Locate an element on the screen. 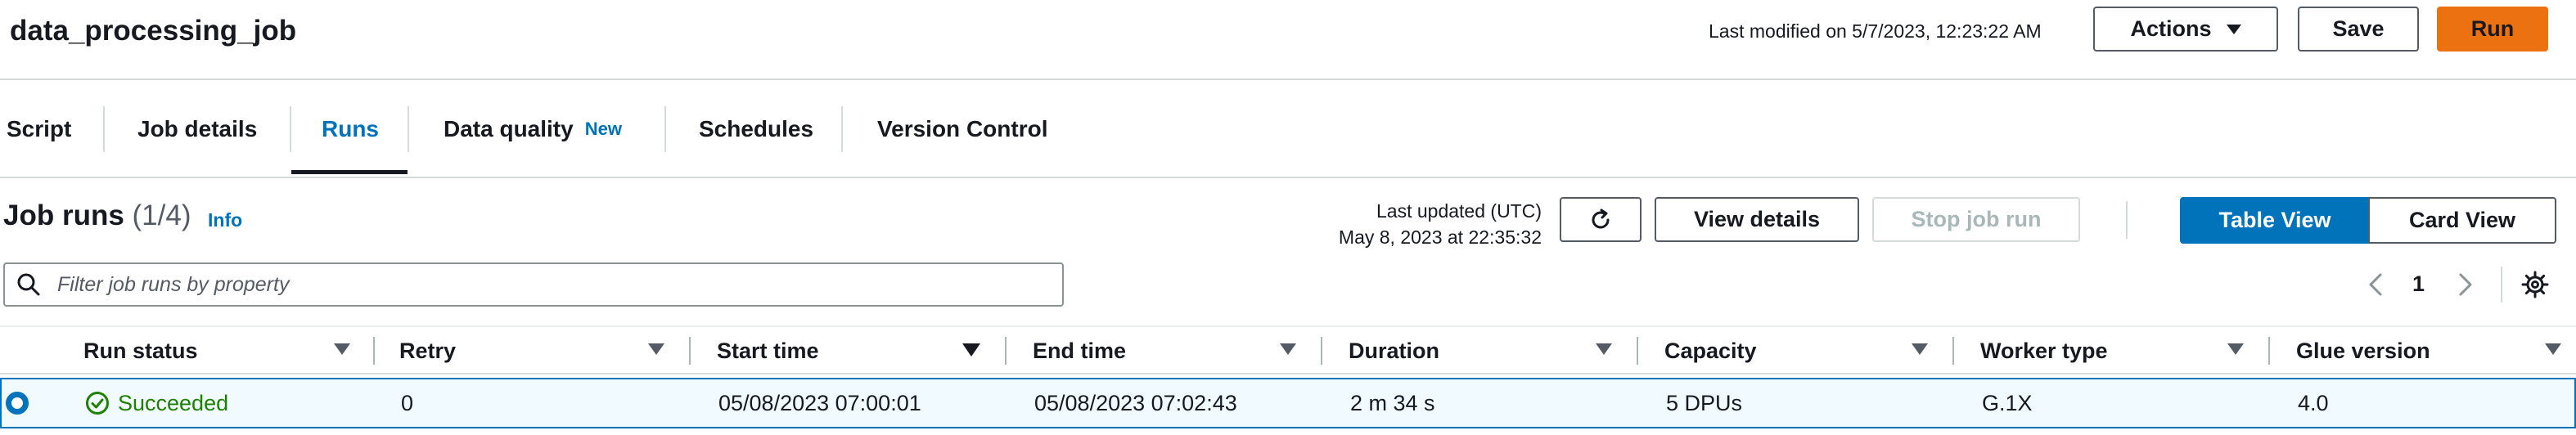 This screenshot has height=435, width=2576. duration-cell: 2 m 34 s is located at coordinates (1393, 402).